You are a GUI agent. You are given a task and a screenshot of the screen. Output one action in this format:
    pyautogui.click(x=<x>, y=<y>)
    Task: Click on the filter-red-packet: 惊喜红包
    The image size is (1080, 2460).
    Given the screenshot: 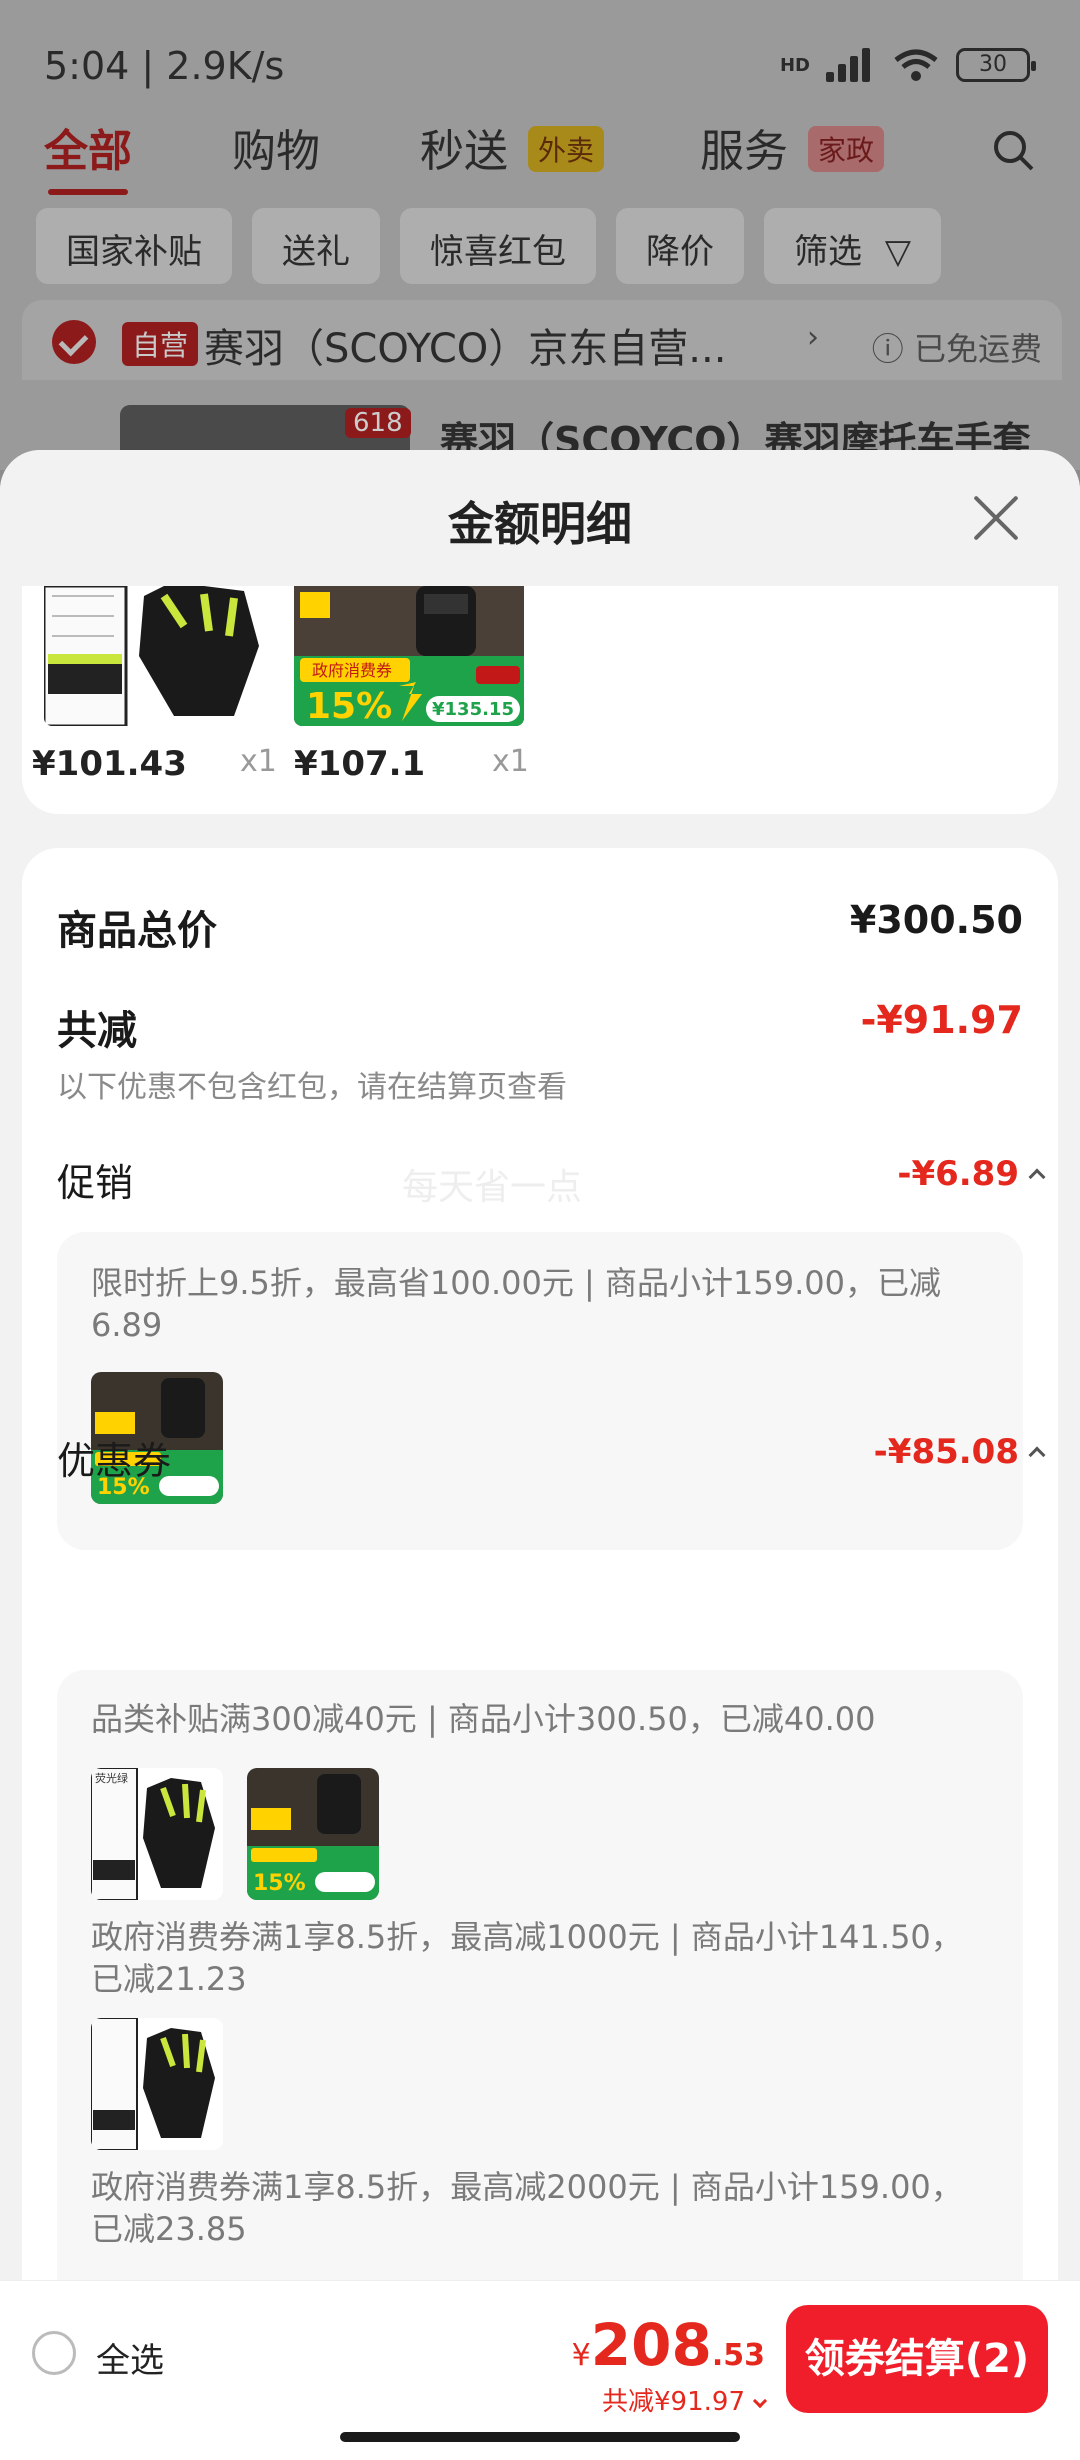 What is the action you would take?
    pyautogui.click(x=498, y=246)
    